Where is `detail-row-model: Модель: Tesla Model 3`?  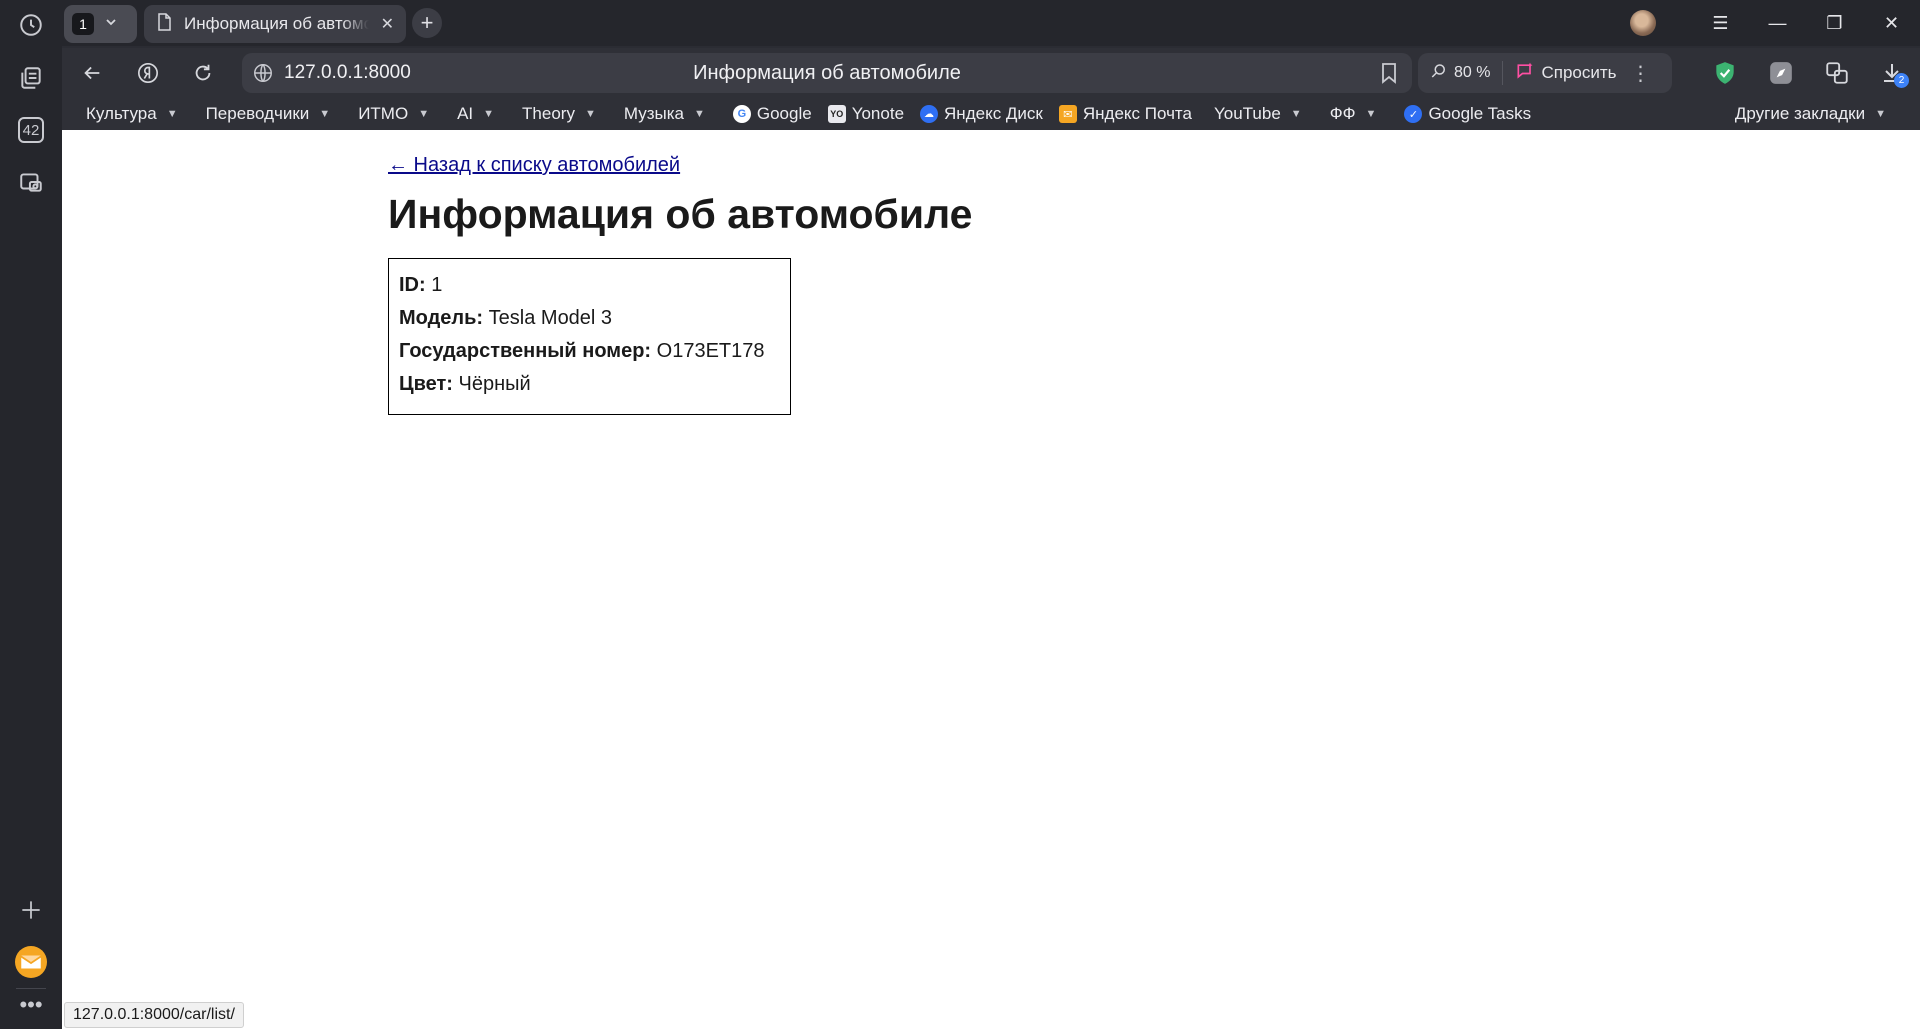
detail-row-model: Модель: Tesla Model 3 is located at coordinates (589, 318).